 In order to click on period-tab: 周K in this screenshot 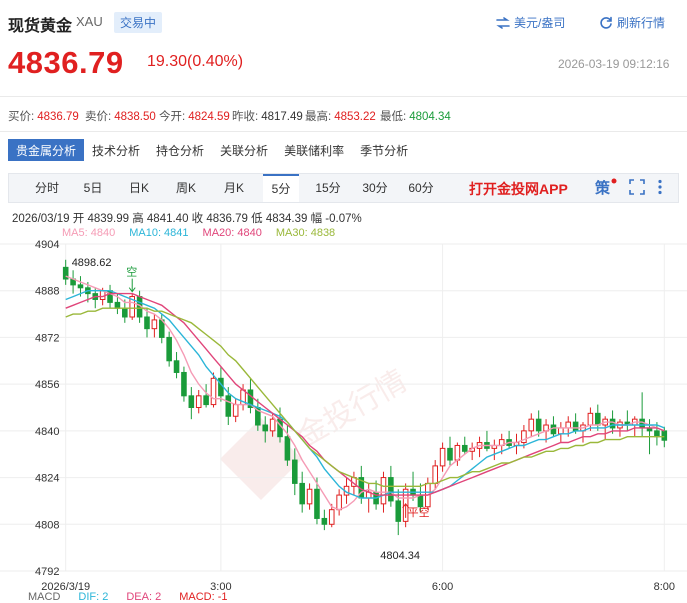, I will do `click(186, 188)`.